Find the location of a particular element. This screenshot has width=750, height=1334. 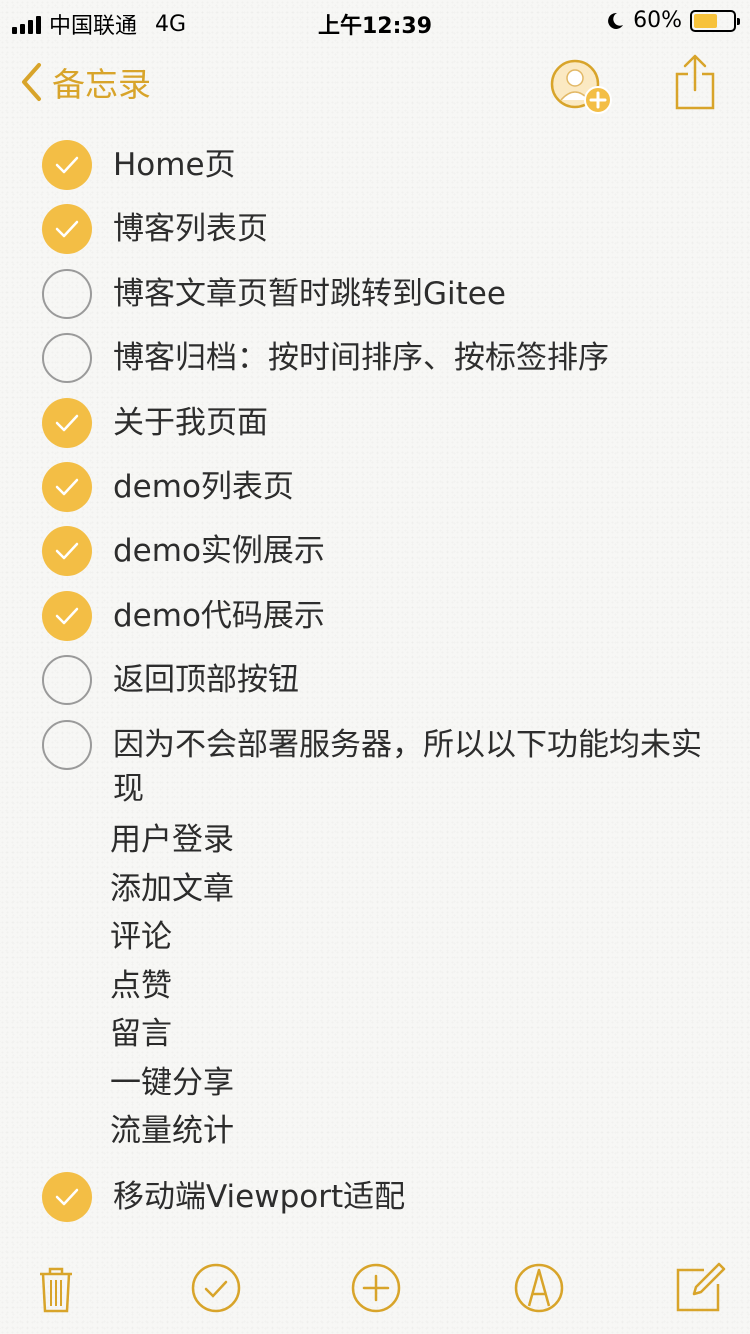

checklist-item-text: demo实例展示 is located at coordinates (413, 551).